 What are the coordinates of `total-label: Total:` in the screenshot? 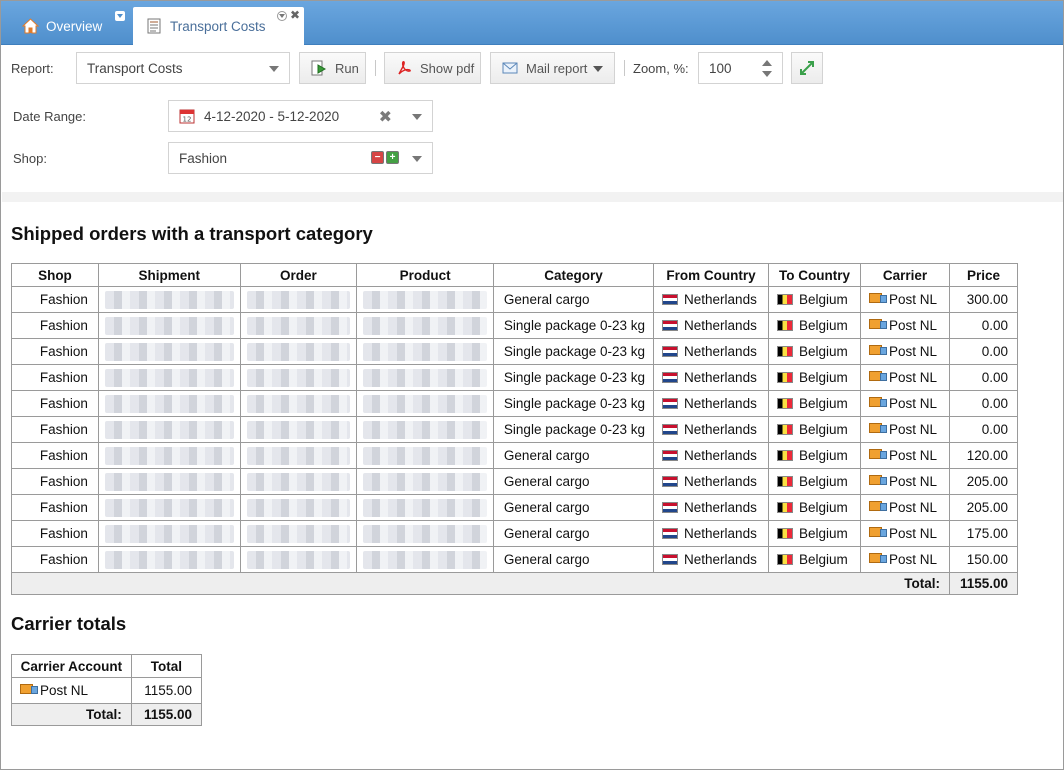 It's located at (71, 714).